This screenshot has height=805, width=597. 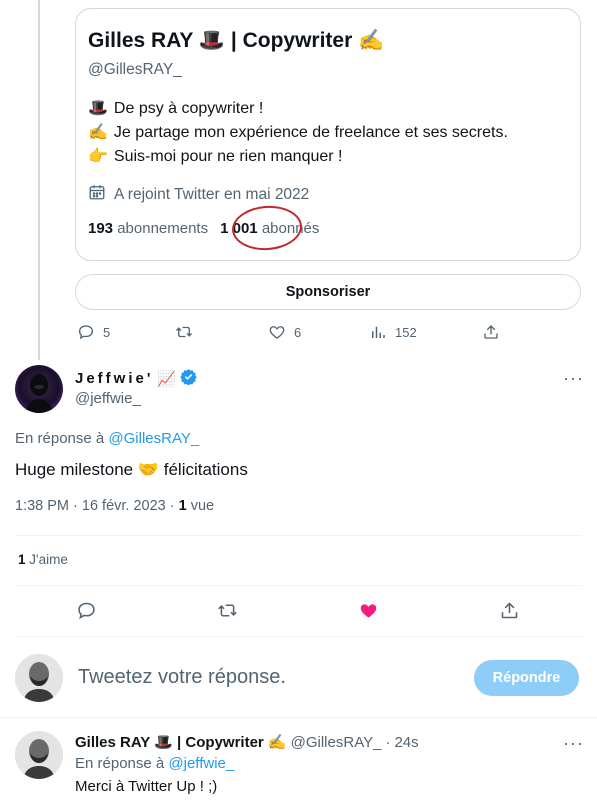 I want to click on like-action-active, so click(x=368, y=610).